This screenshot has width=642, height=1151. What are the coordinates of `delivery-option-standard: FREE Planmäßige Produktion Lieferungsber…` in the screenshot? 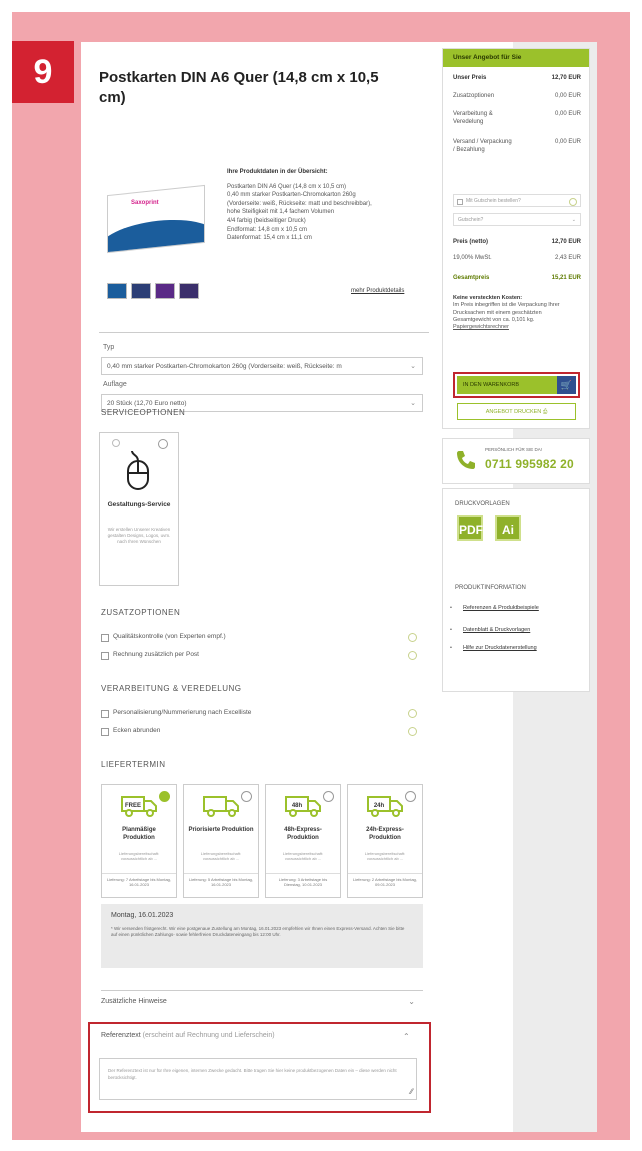 It's located at (139, 841).